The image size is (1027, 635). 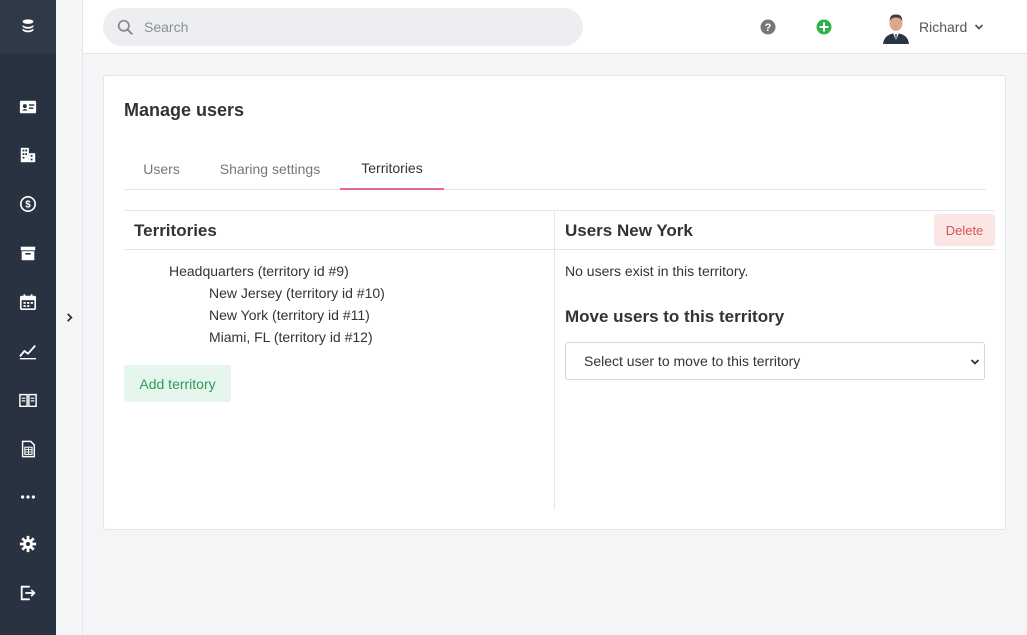 I want to click on sidebar: $, so click(x=28, y=317).